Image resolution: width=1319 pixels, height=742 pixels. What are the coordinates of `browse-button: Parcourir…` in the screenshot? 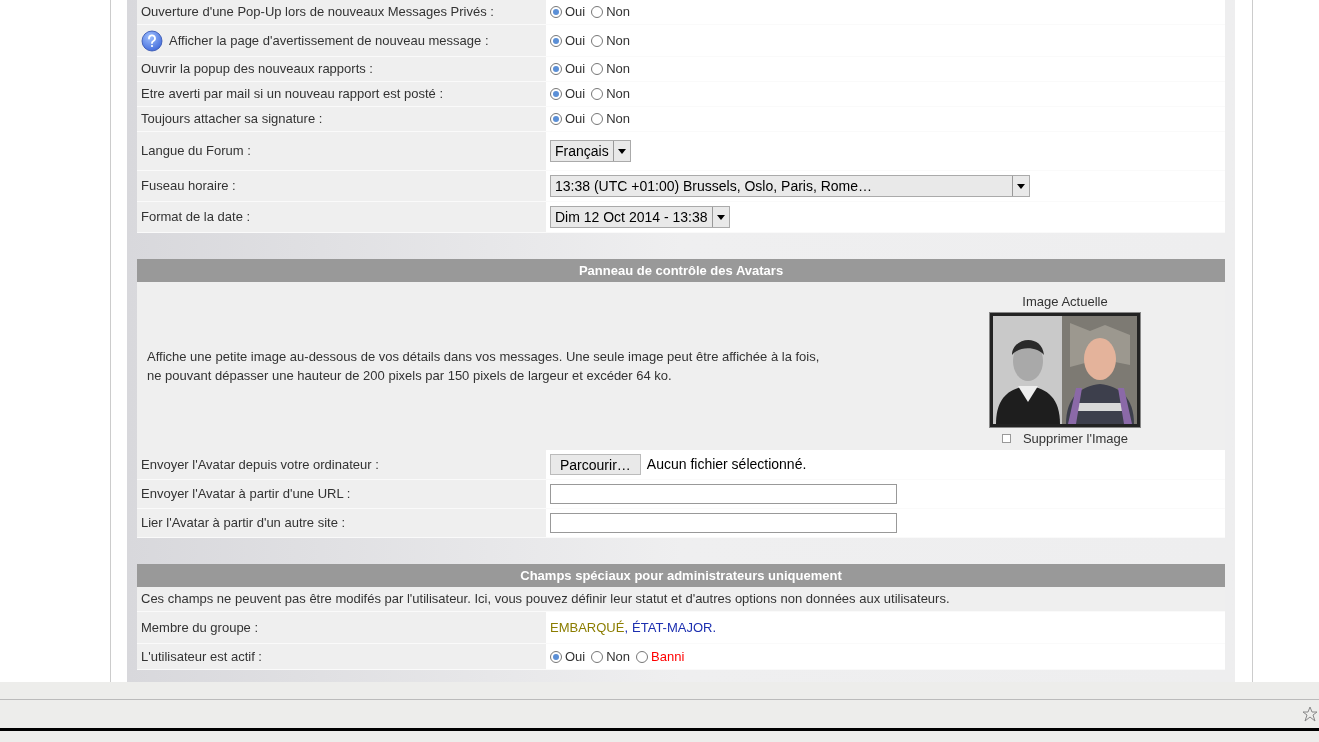 It's located at (595, 464).